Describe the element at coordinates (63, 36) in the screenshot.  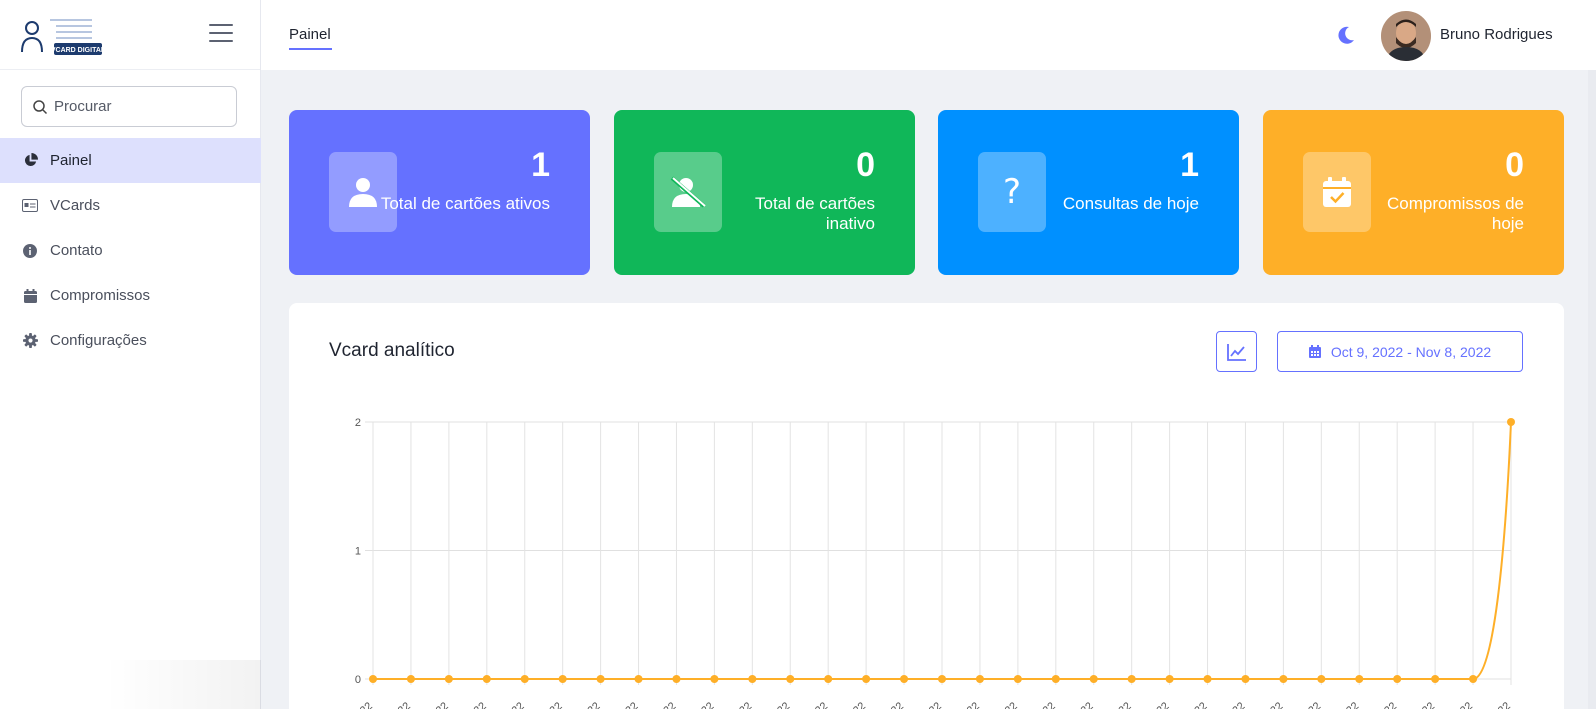
I see `vcard-logo: VCARD DIGITAL` at that location.